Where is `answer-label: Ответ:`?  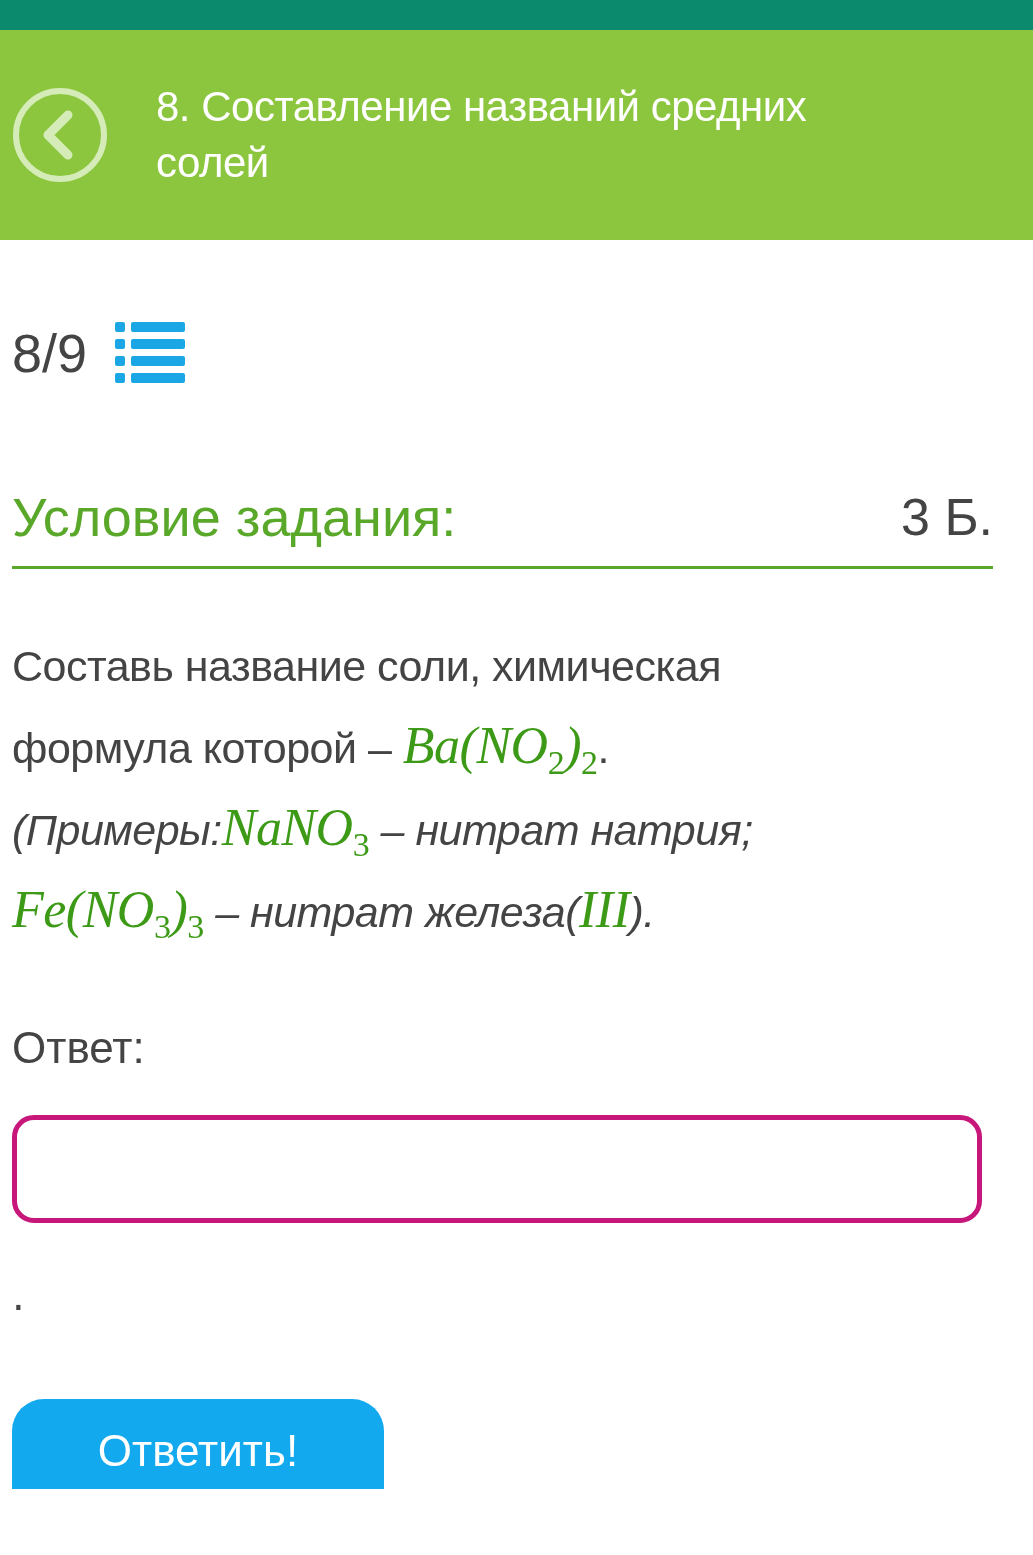 answer-label: Ответ: is located at coordinates (79, 1048).